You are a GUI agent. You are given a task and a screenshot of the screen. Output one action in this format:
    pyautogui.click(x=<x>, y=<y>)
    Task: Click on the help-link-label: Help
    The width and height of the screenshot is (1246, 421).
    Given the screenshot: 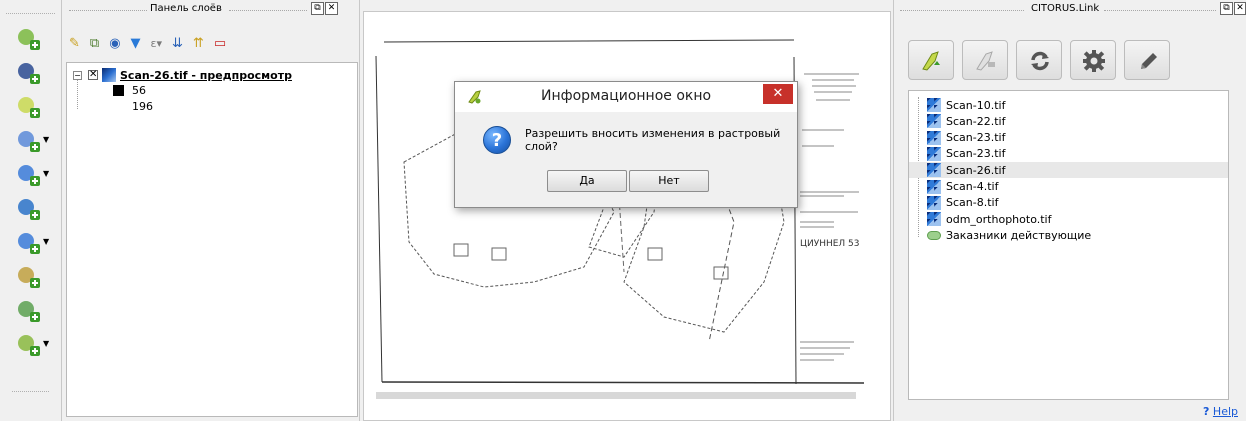 What is the action you would take?
    pyautogui.click(x=1225, y=411)
    